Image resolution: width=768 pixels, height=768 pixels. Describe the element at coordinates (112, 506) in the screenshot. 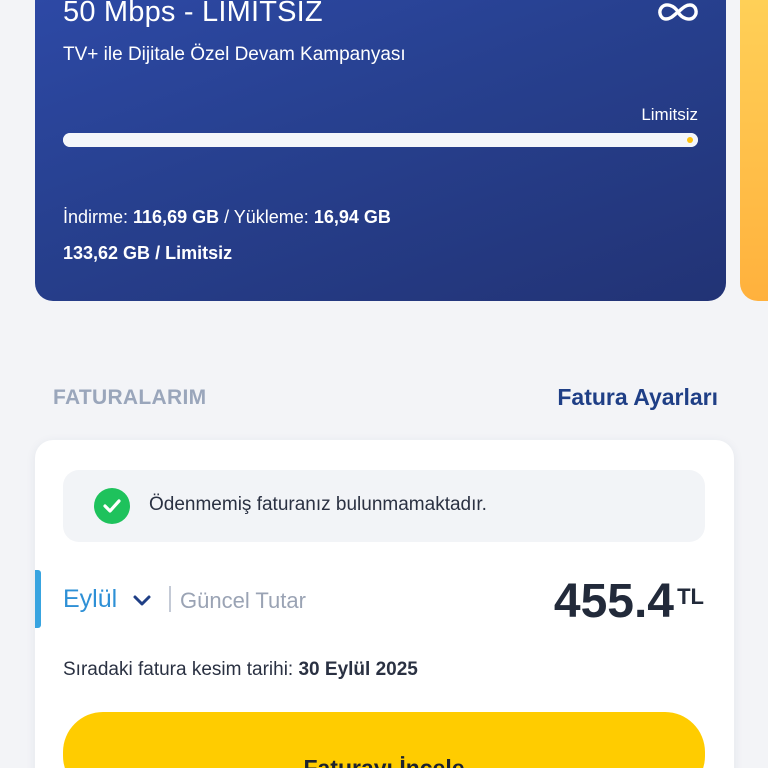

I see `check-circle-icon` at that location.